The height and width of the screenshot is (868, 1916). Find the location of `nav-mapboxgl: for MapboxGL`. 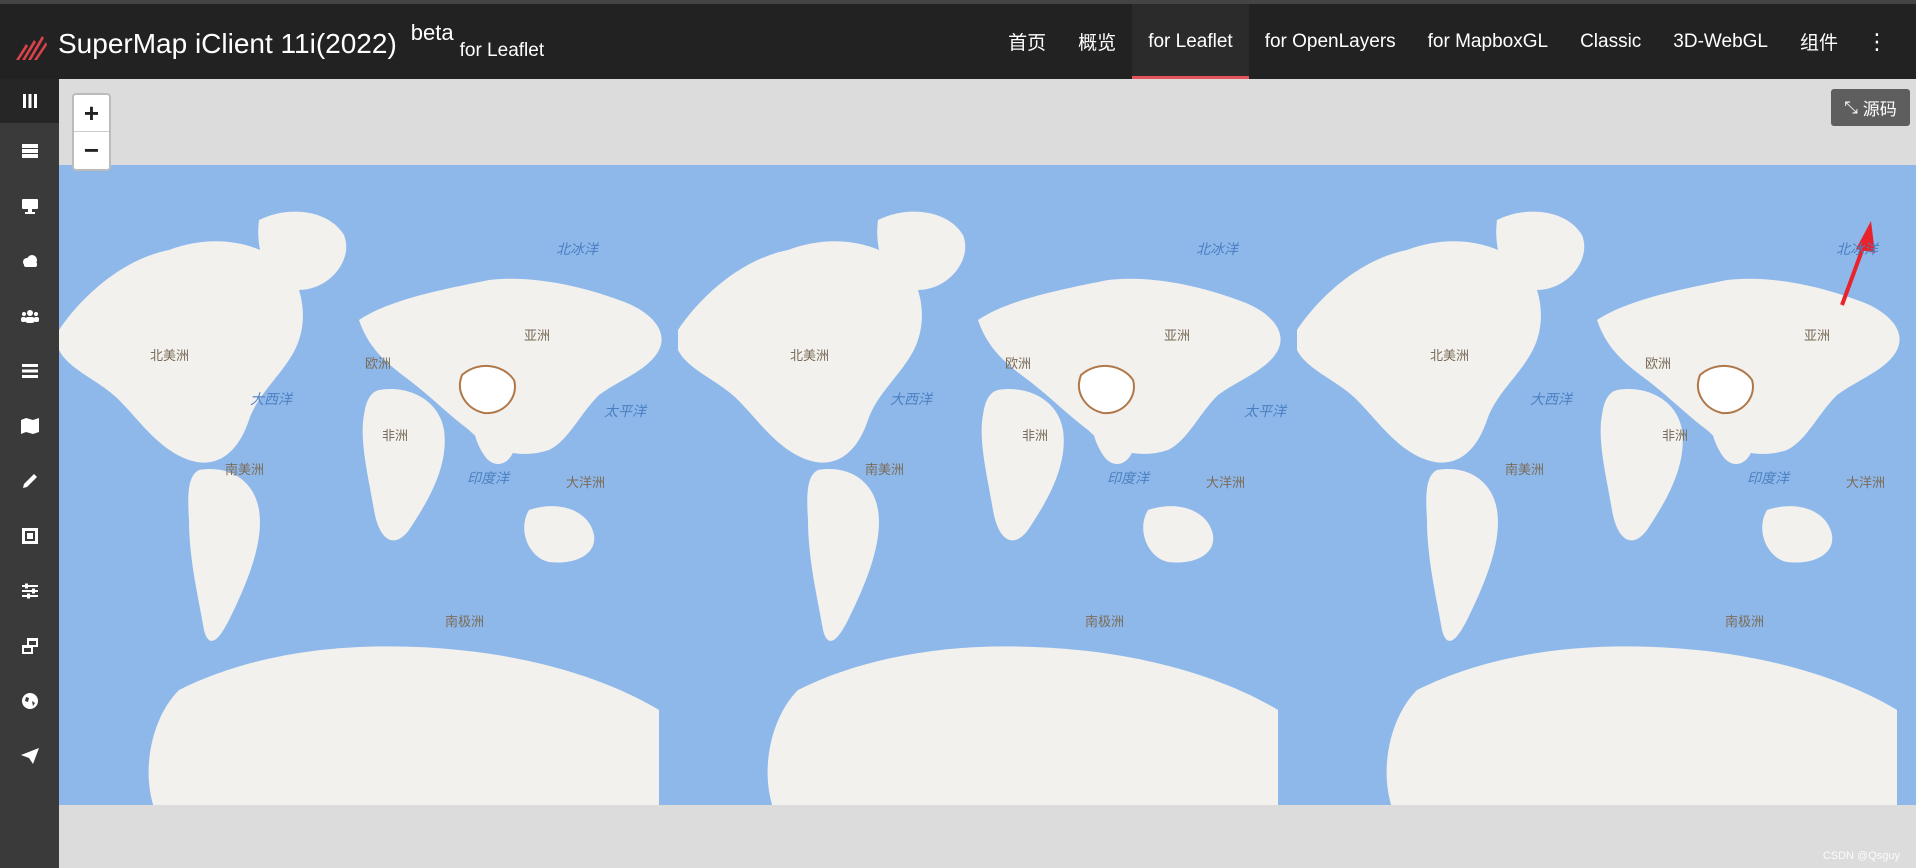

nav-mapboxgl: for MapboxGL is located at coordinates (1488, 41).